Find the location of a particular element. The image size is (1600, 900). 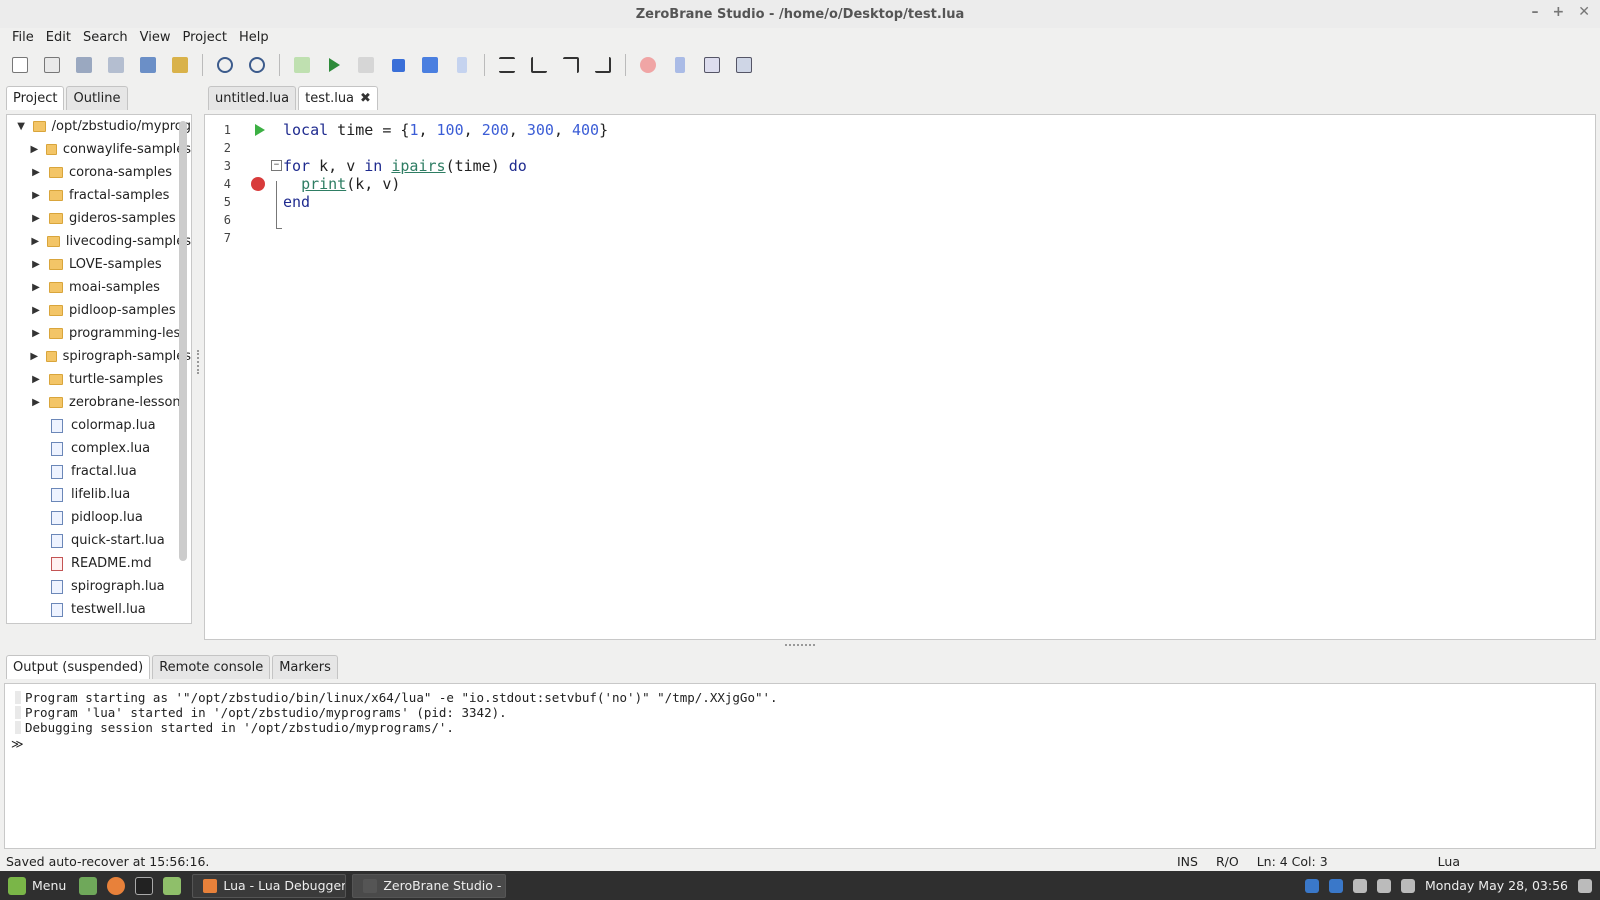

run-as-scratchpad-button is located at coordinates (302, 65).